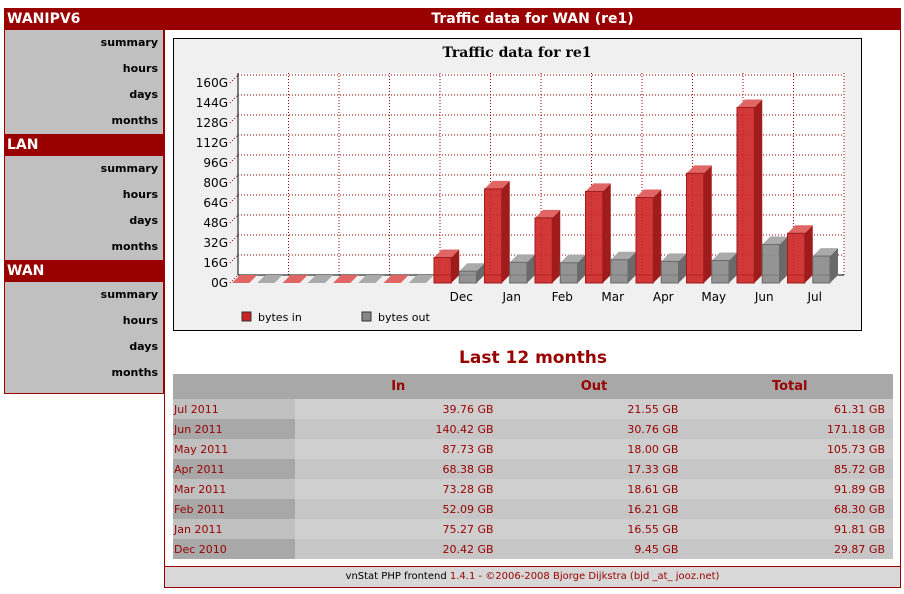 The image size is (904, 594). Describe the element at coordinates (594, 429) in the screenshot. I see `value-cell: 30.76 GB` at that location.